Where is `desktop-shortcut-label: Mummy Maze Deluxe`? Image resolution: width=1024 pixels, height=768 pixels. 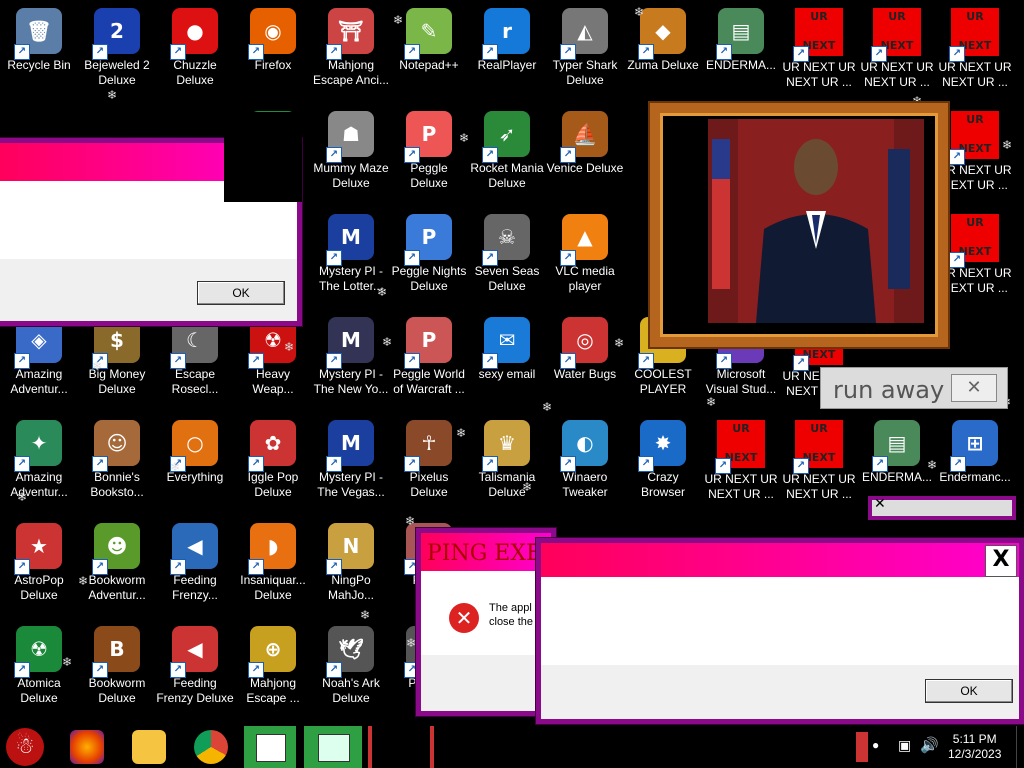 desktop-shortcut-label: Mummy Maze Deluxe is located at coordinates (351, 175).